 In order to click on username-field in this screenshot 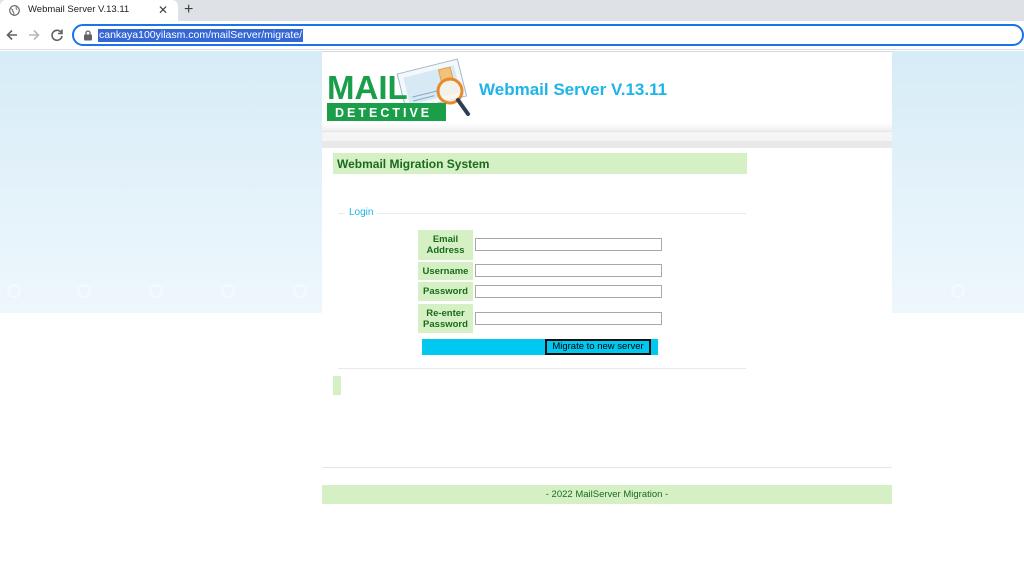, I will do `click(568, 270)`.